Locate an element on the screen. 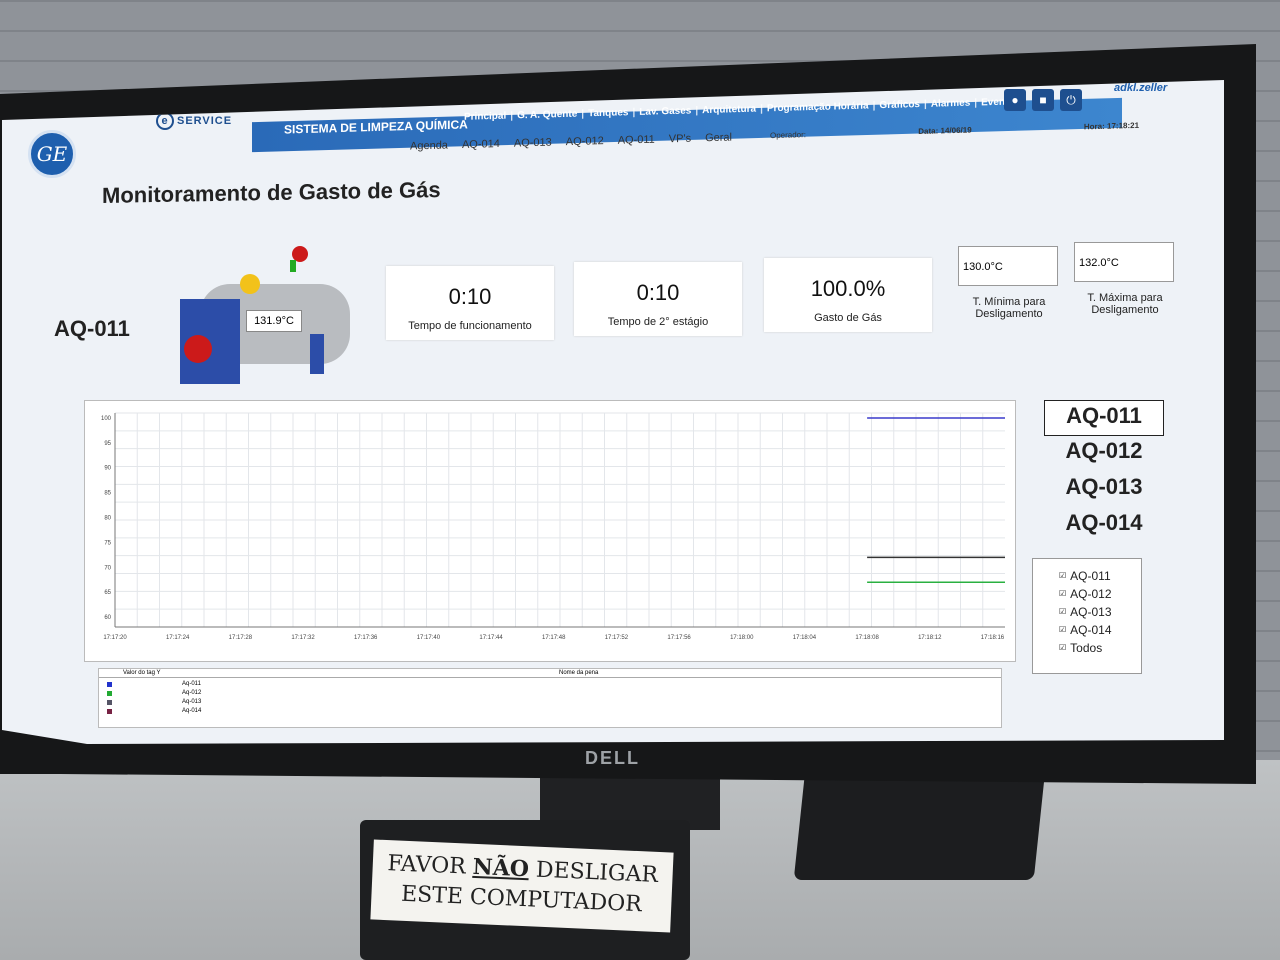 The width and height of the screenshot is (1280, 960). menu-ga-quente: G. A. Quente is located at coordinates (547, 115).